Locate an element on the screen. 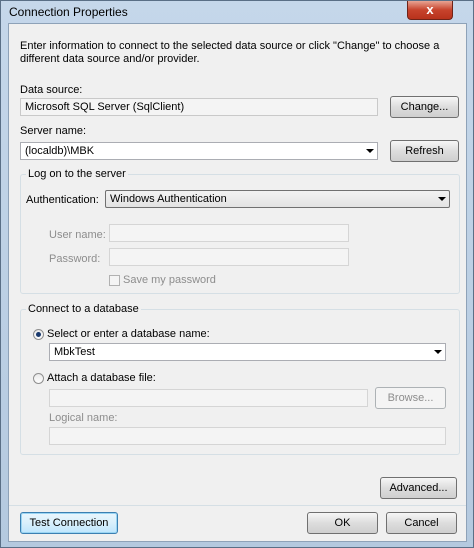 This screenshot has height=548, width=474. save-password-checkbox is located at coordinates (114, 280).